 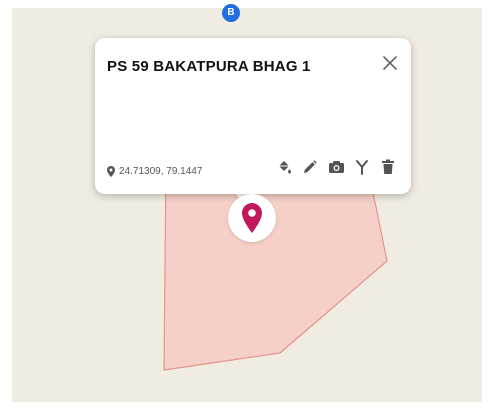 What do you see at coordinates (161, 171) in the screenshot?
I see `coordinates-text: 24.71309, 79.1447` at bounding box center [161, 171].